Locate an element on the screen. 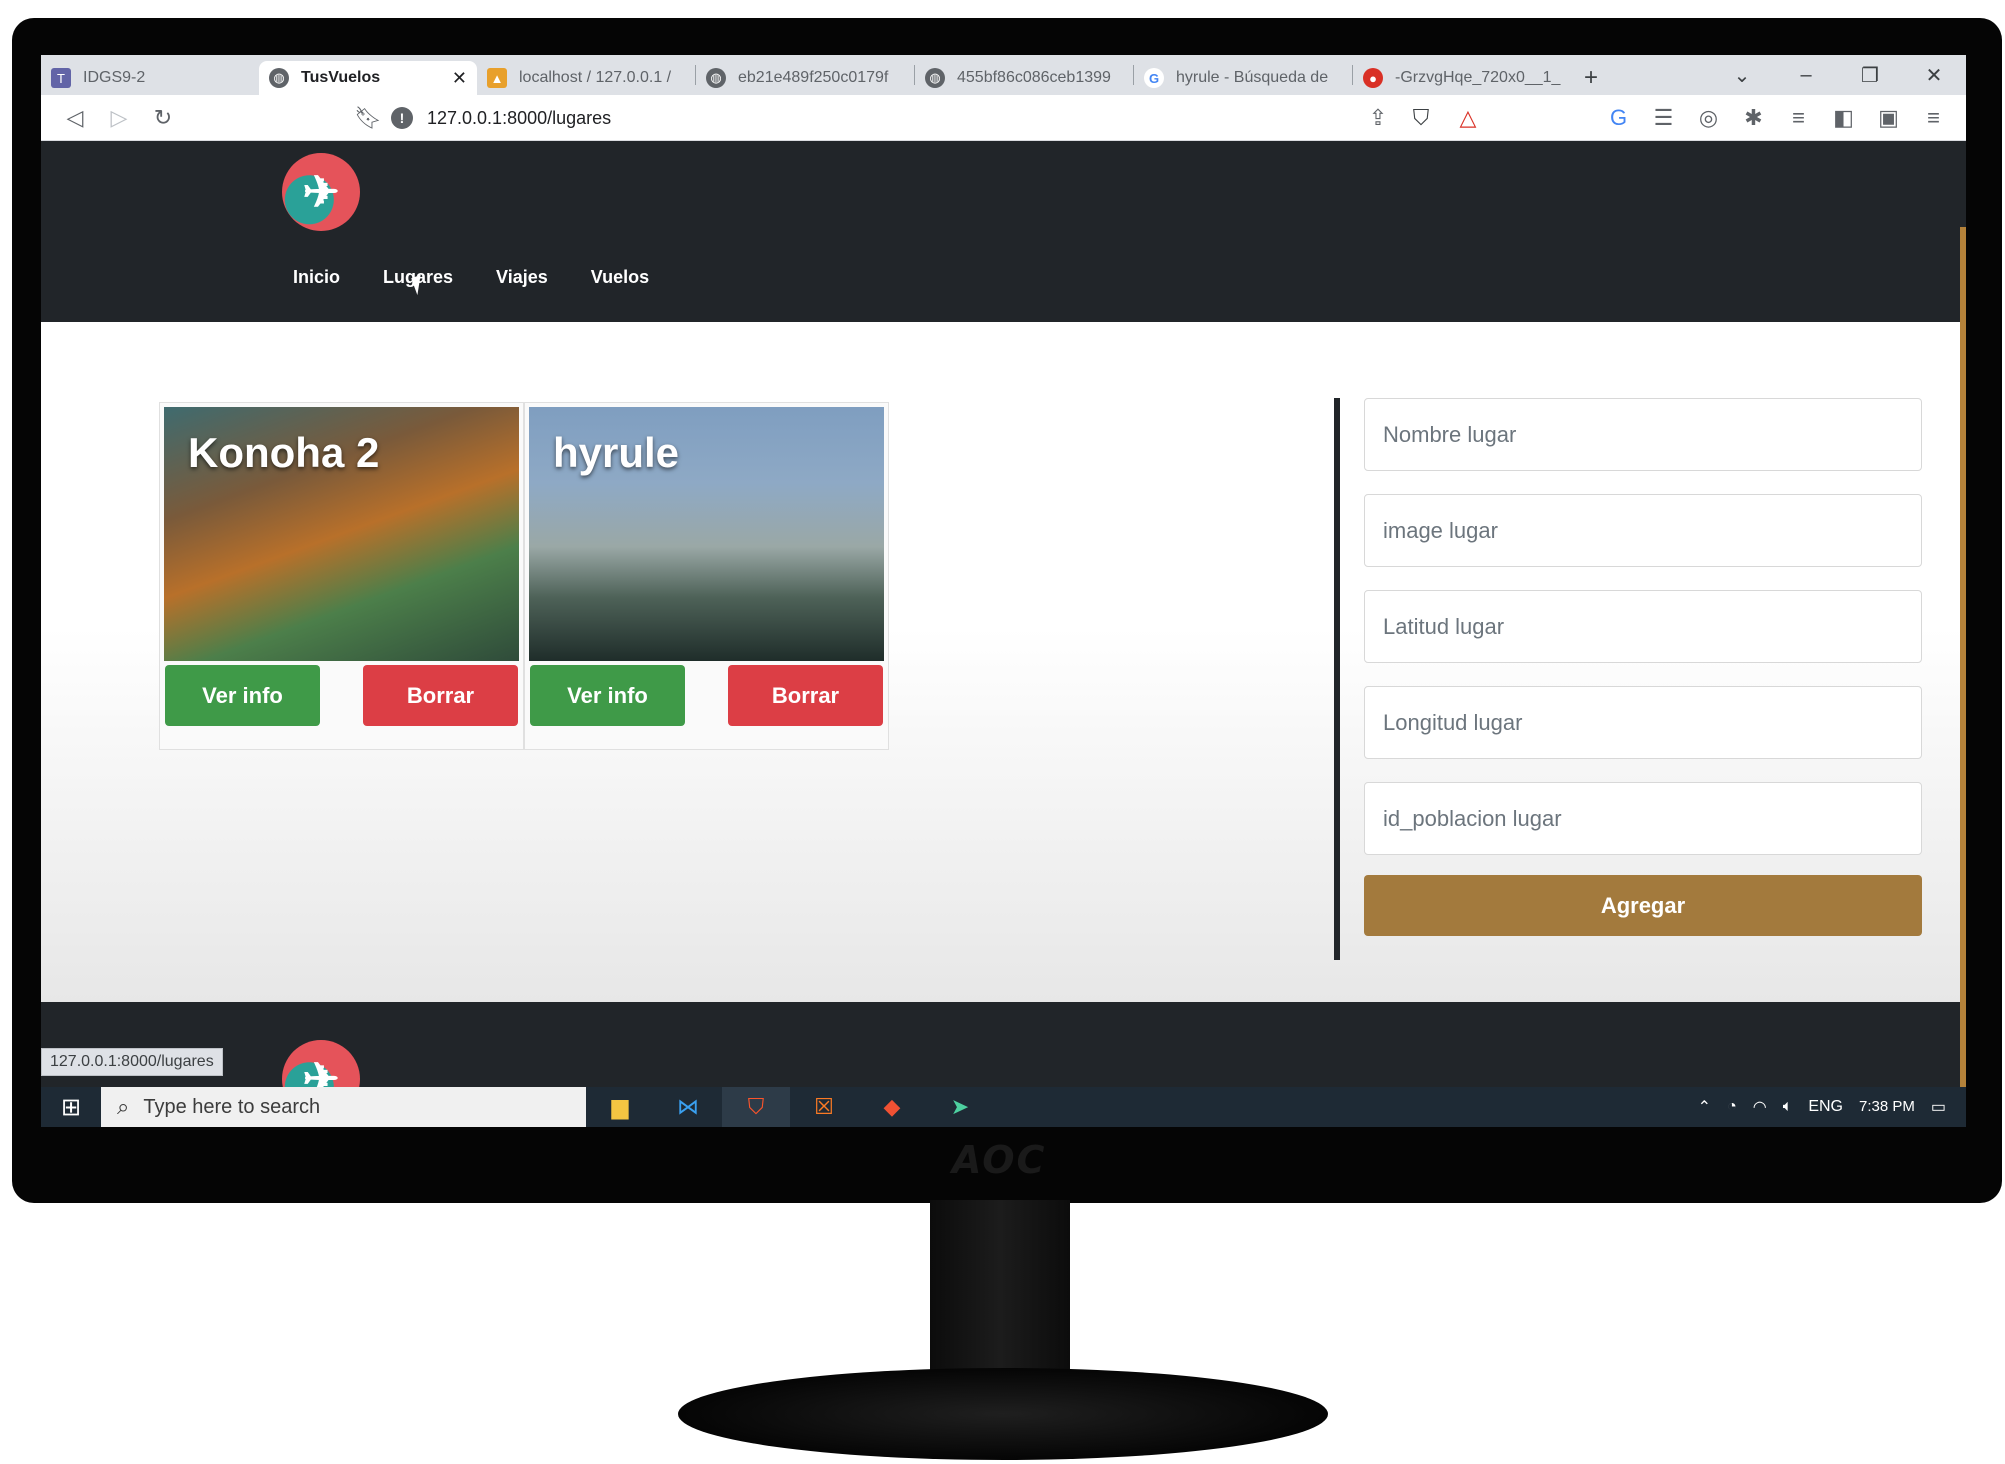 This screenshot has width=2005, height=1464. tab-idgs9-2: T IDGS9-2 is located at coordinates (150, 78).